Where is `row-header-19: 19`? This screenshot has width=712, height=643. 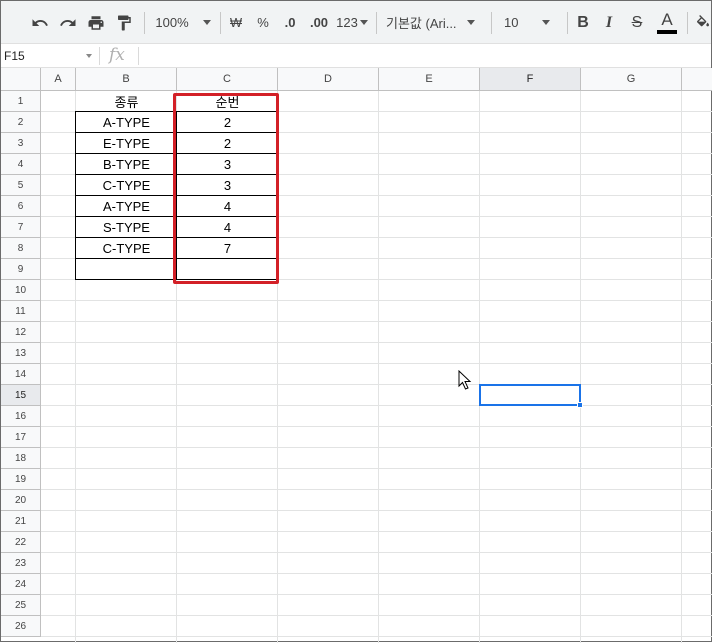
row-header-19: 19 is located at coordinates (21, 479).